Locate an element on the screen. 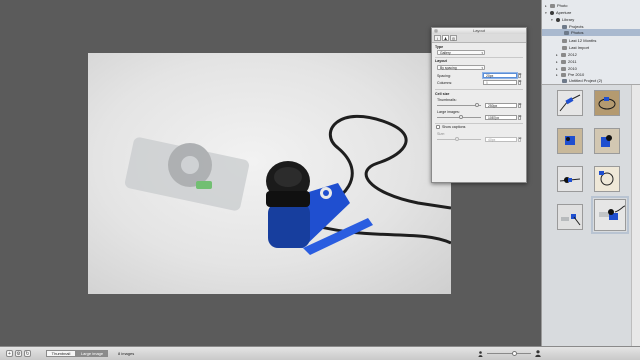 This screenshot has width=640, height=360. person-small-icon is located at coordinates (480, 354).